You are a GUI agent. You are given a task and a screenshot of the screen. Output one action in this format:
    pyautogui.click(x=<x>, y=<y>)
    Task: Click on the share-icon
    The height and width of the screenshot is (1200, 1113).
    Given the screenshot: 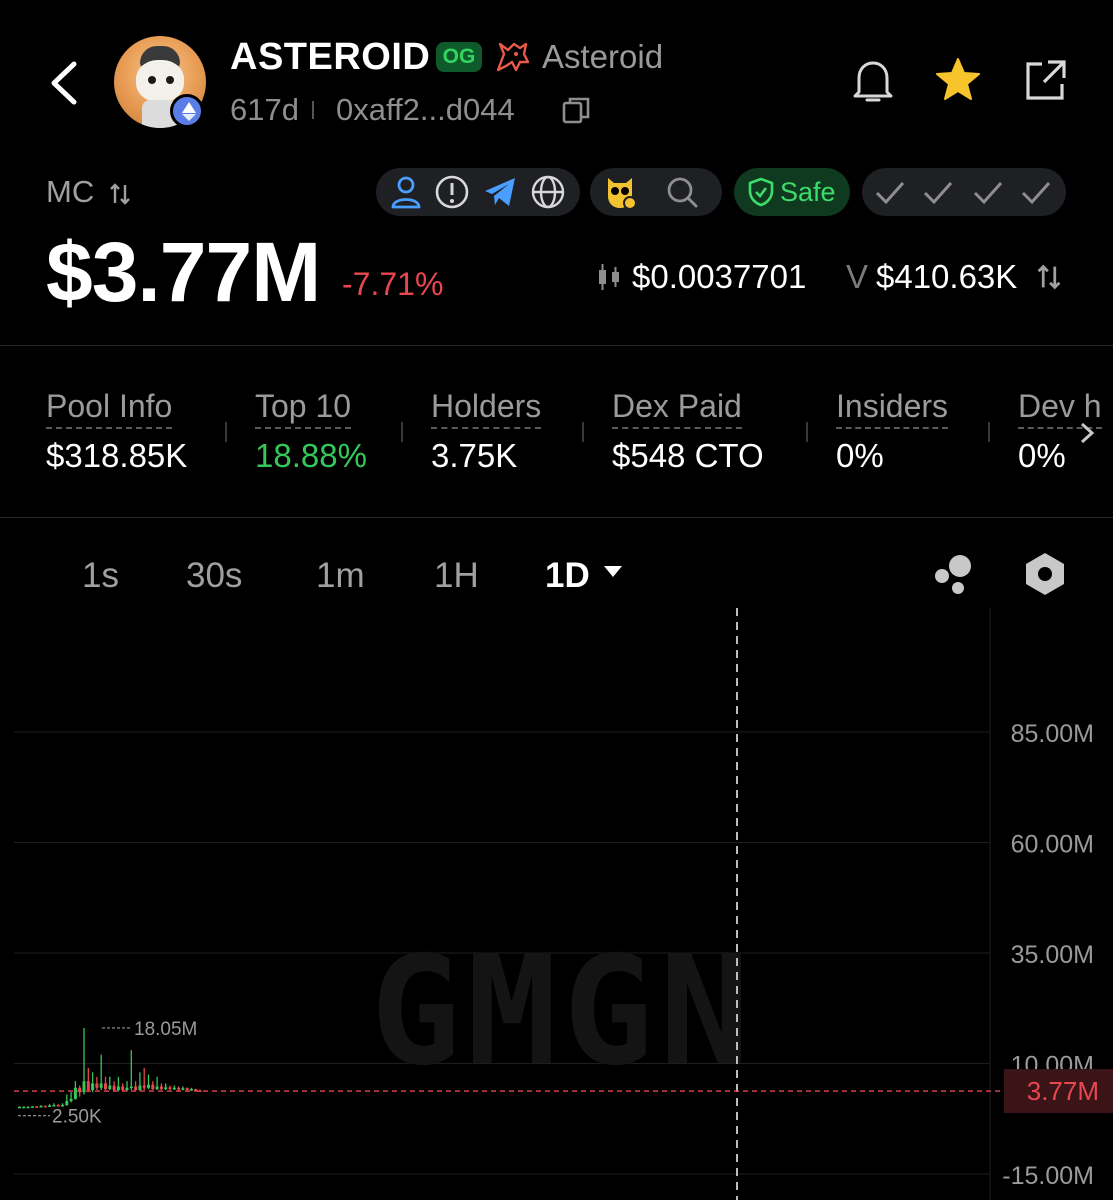 What is the action you would take?
    pyautogui.click(x=1045, y=81)
    